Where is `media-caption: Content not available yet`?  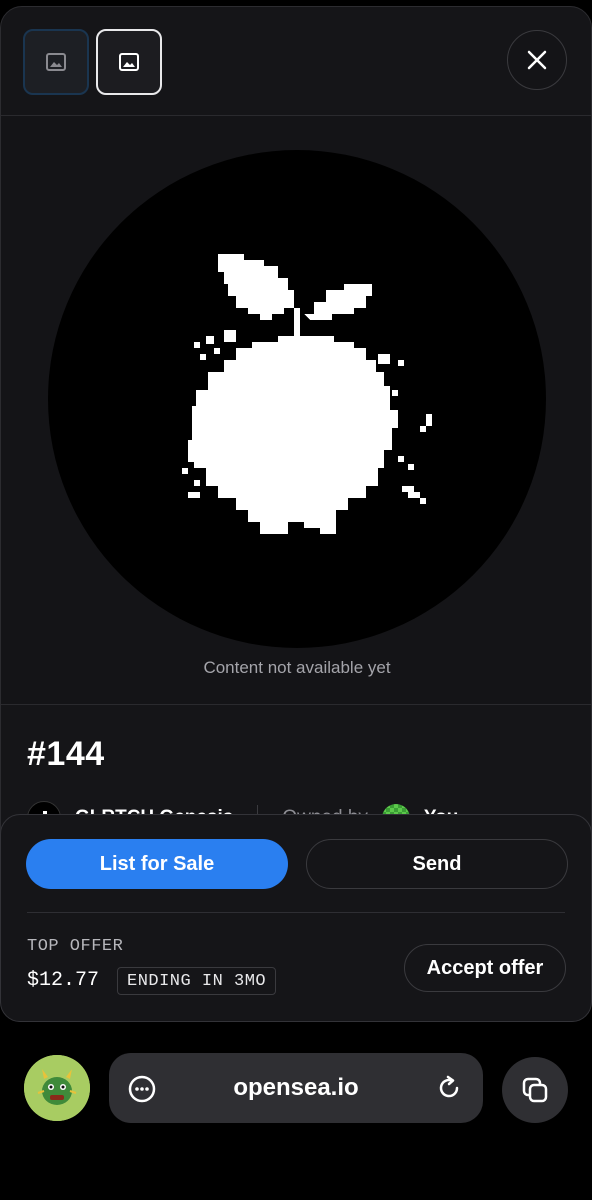
media-caption: Content not available yet is located at coordinates (297, 667).